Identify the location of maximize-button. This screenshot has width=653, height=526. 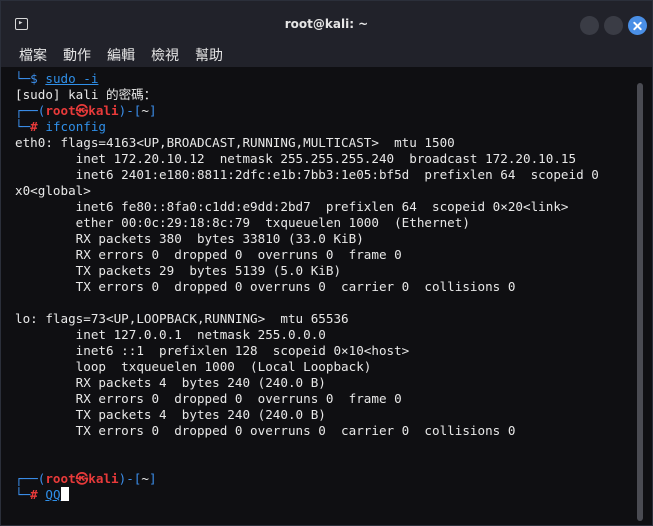
(613, 25).